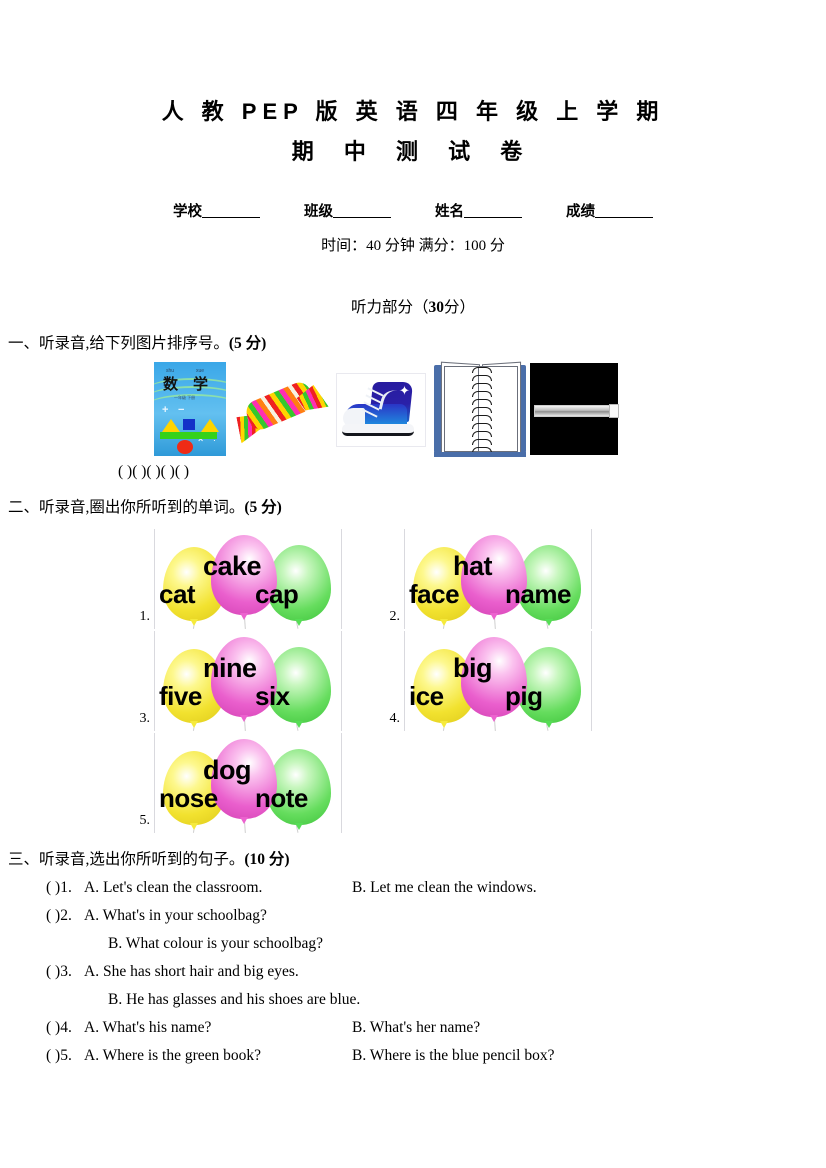 The height and width of the screenshot is (1168, 826). I want to click on balloon-image: dog nose note, so click(248, 783).